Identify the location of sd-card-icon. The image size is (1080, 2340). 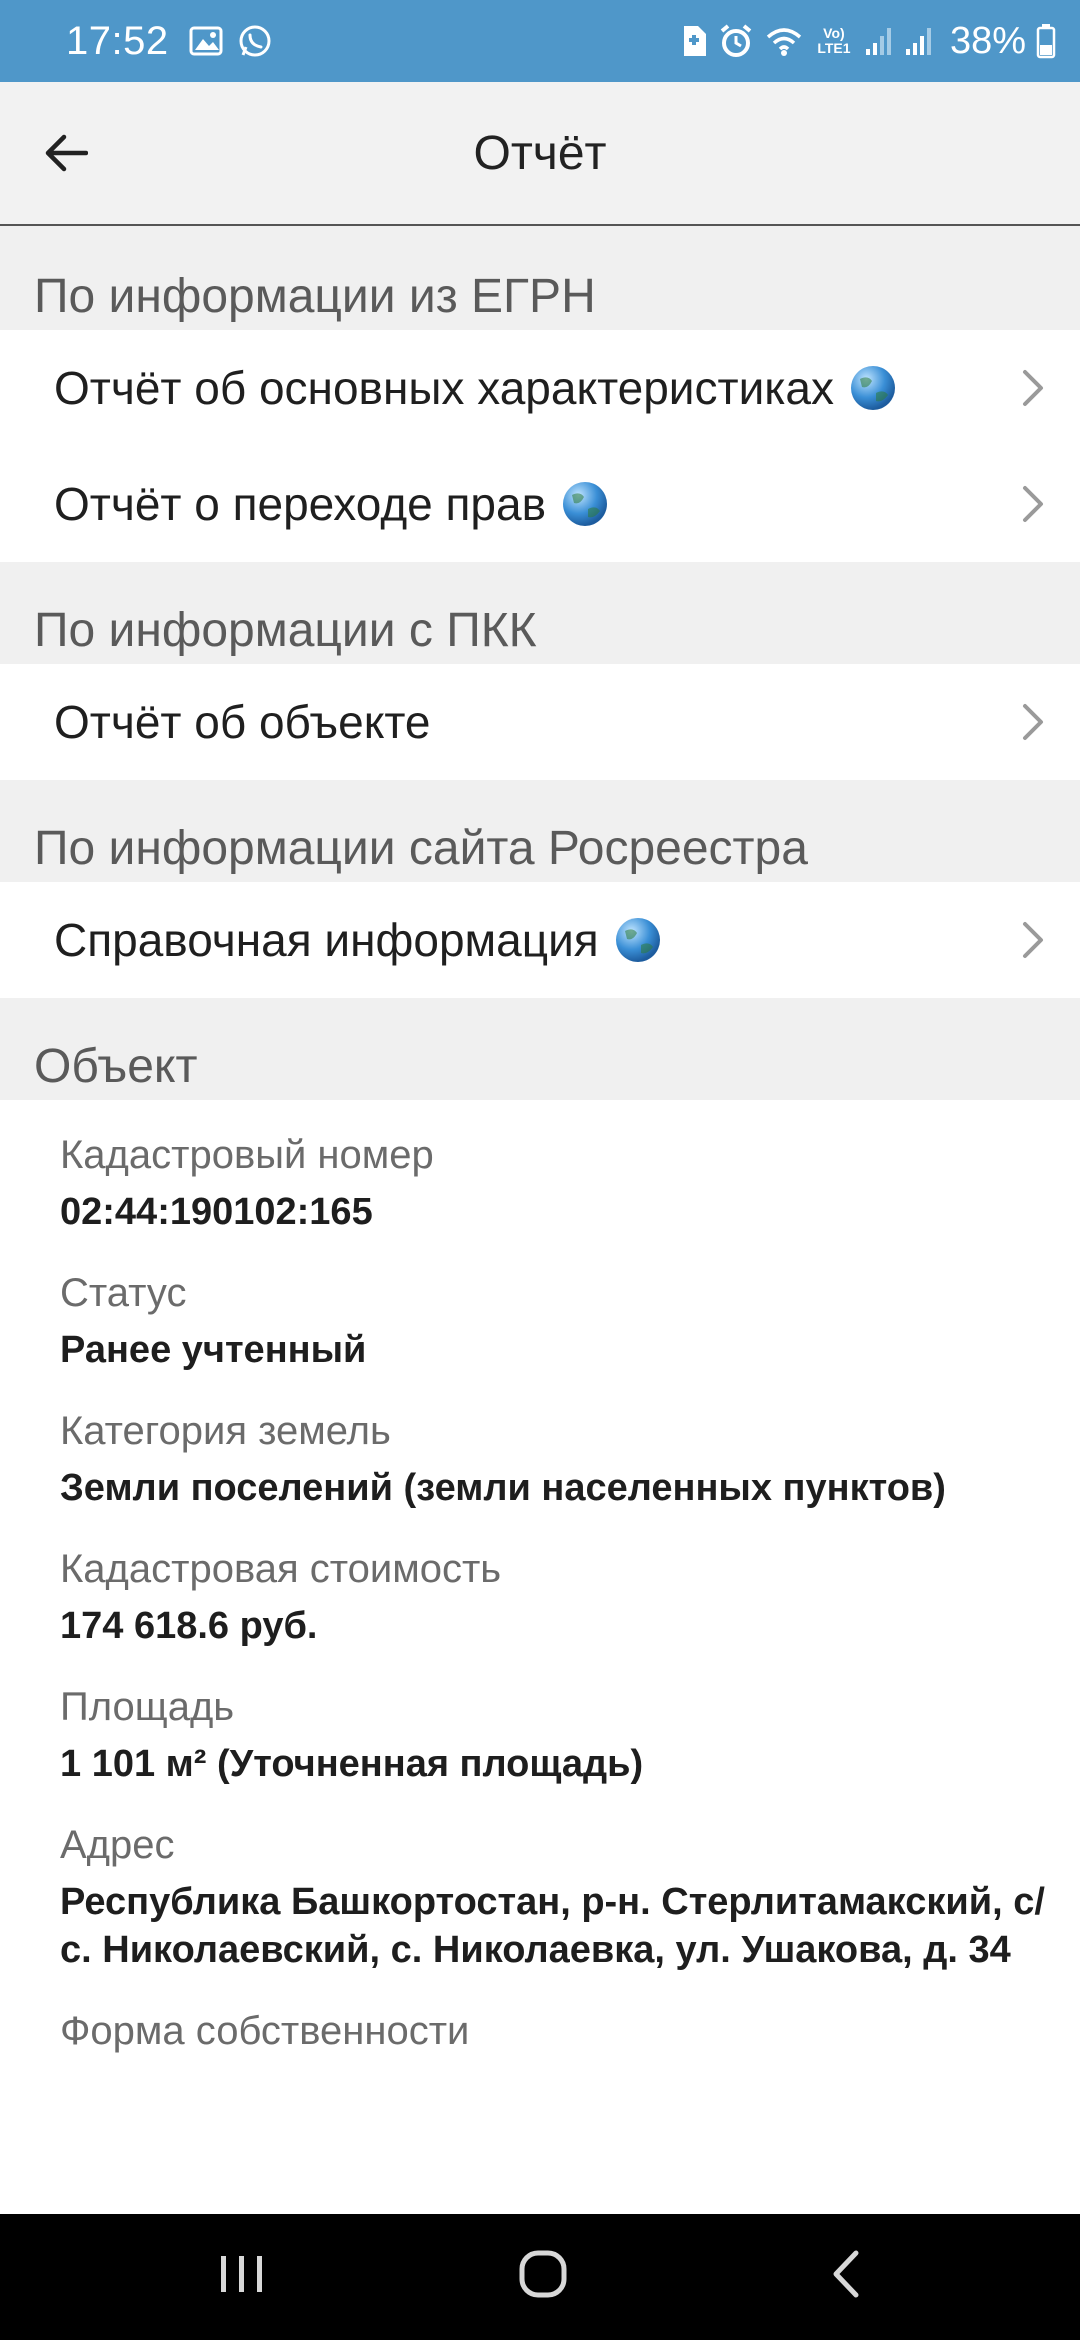
(694, 41).